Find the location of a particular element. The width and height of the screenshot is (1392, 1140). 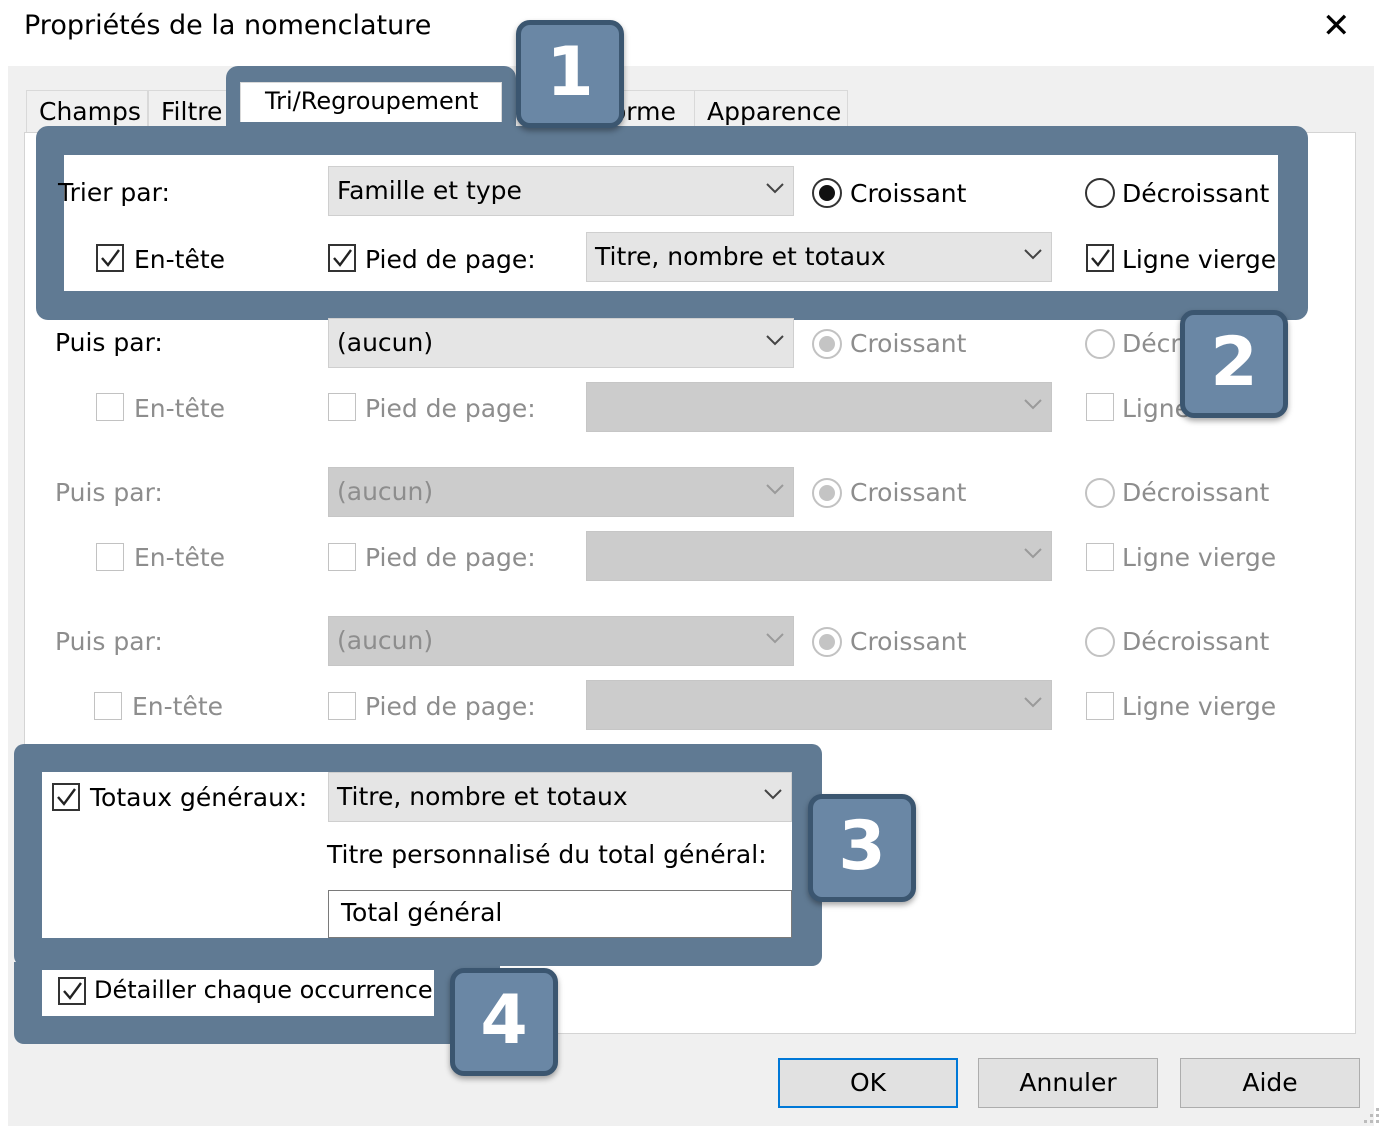

sort4-ascending-label: Croissant is located at coordinates (908, 641).